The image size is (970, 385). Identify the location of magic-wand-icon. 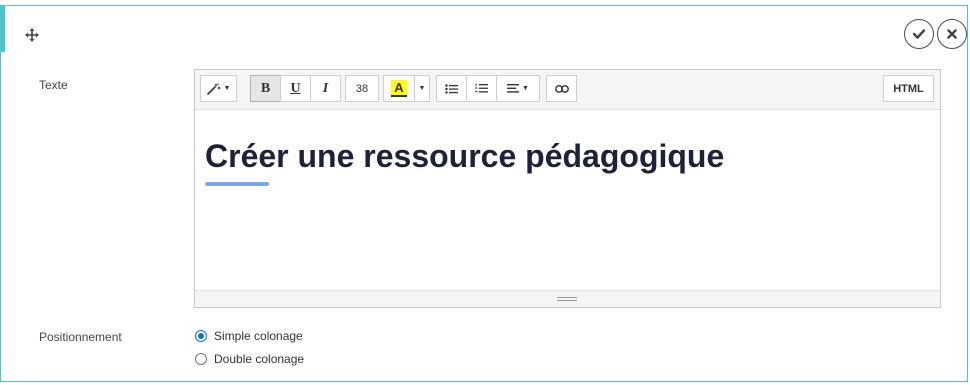
(213, 89).